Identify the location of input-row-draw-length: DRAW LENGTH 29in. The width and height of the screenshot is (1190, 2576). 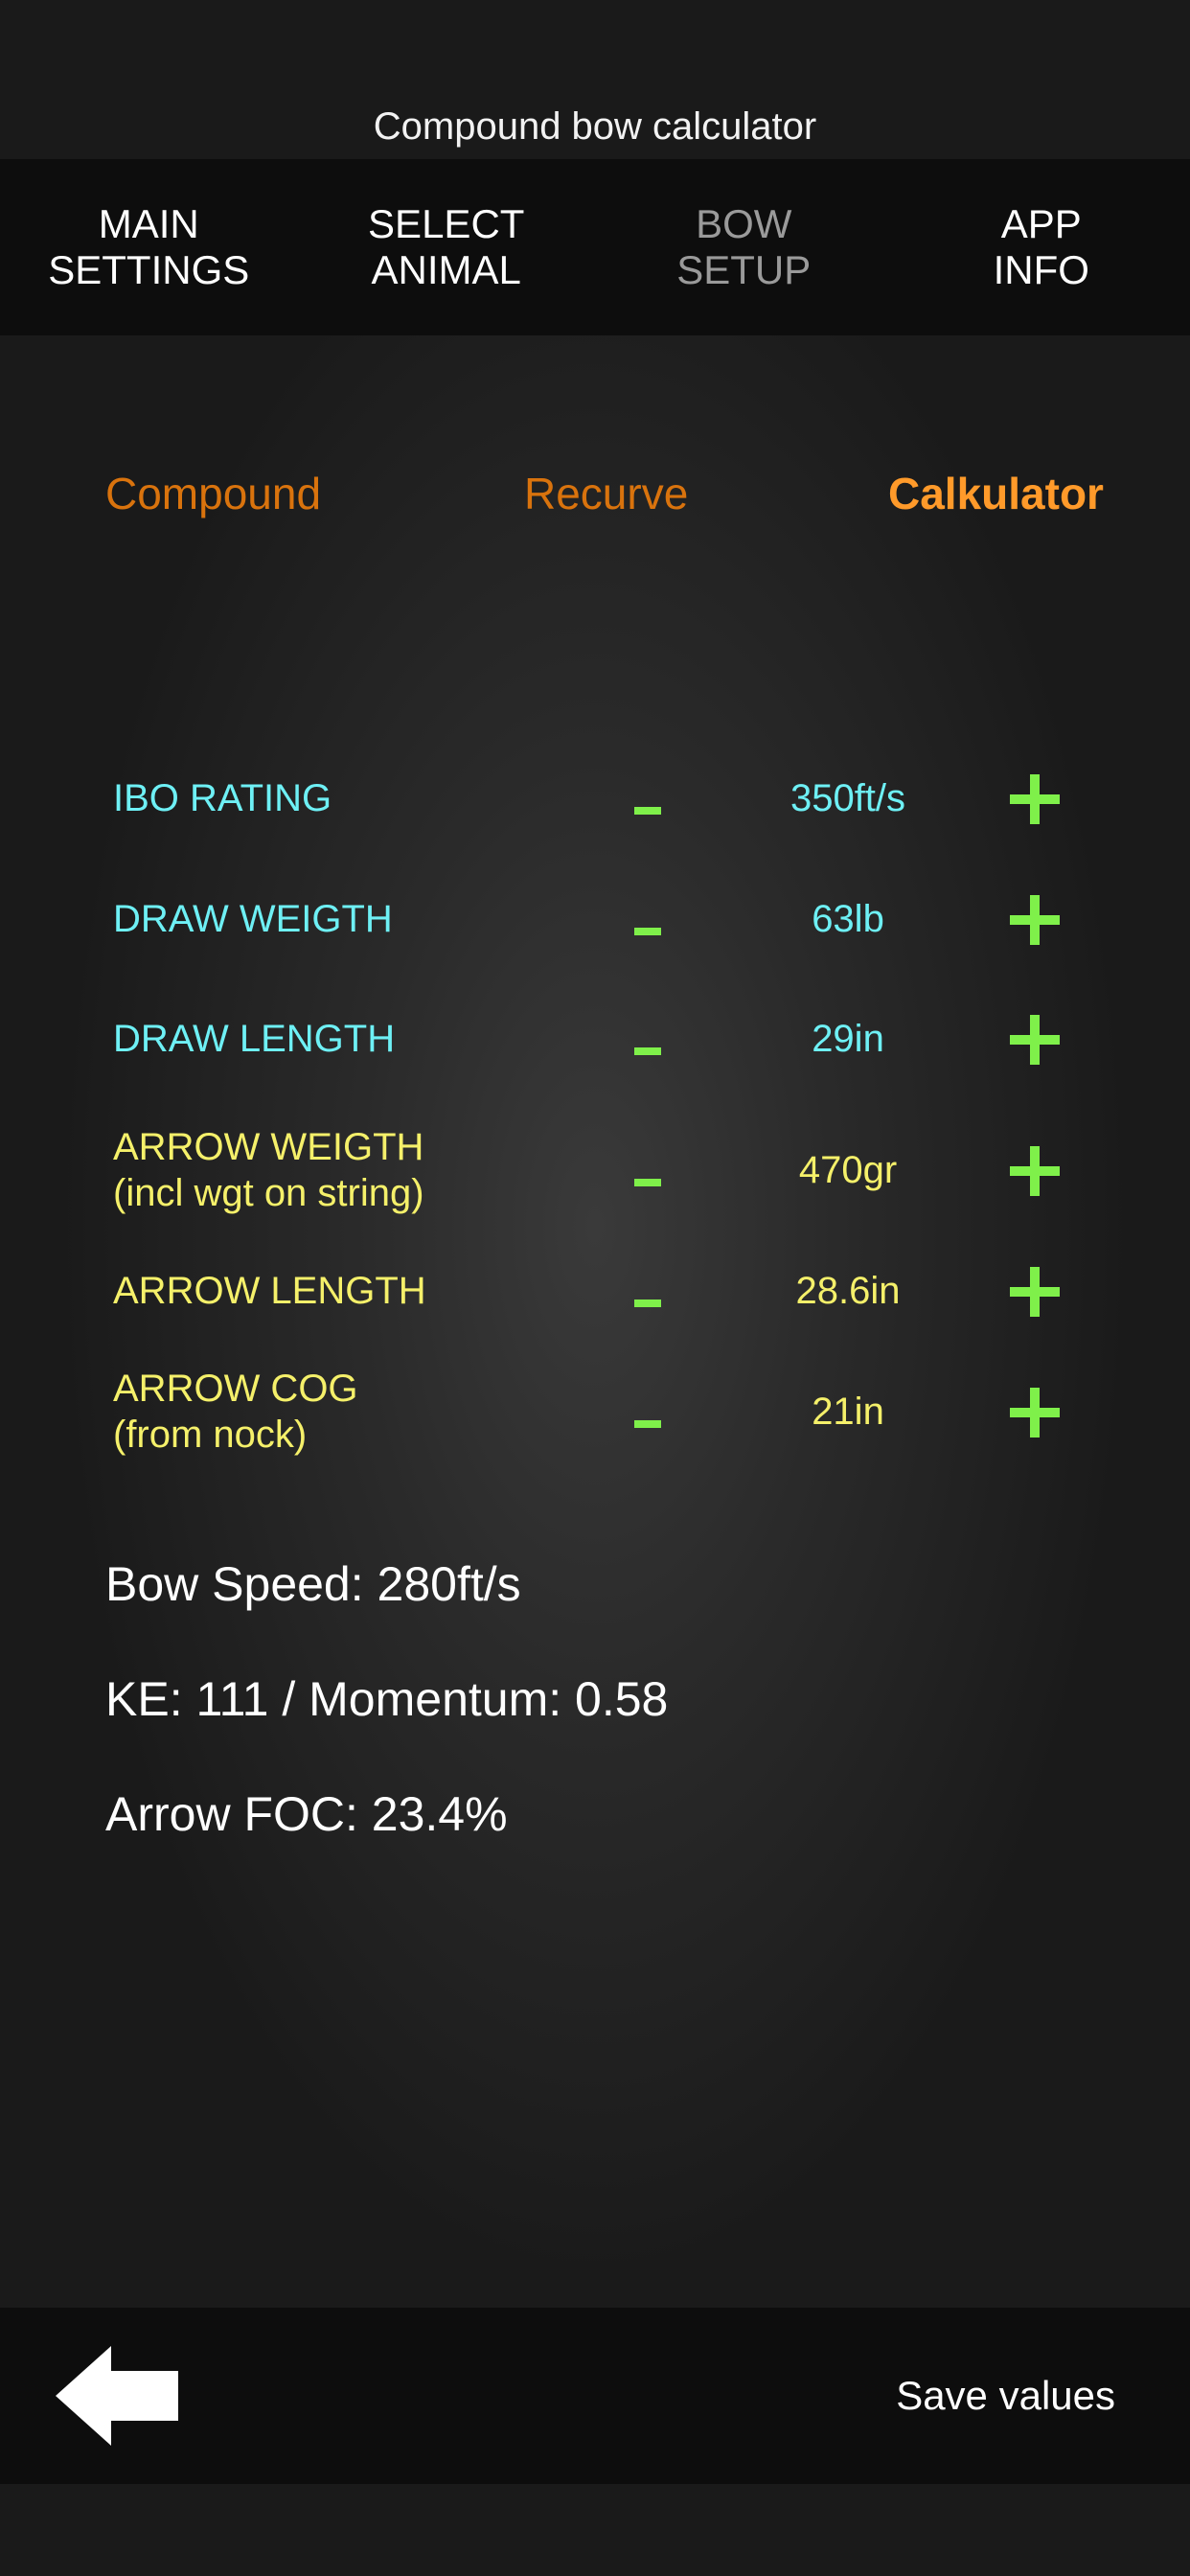
(595, 1039).